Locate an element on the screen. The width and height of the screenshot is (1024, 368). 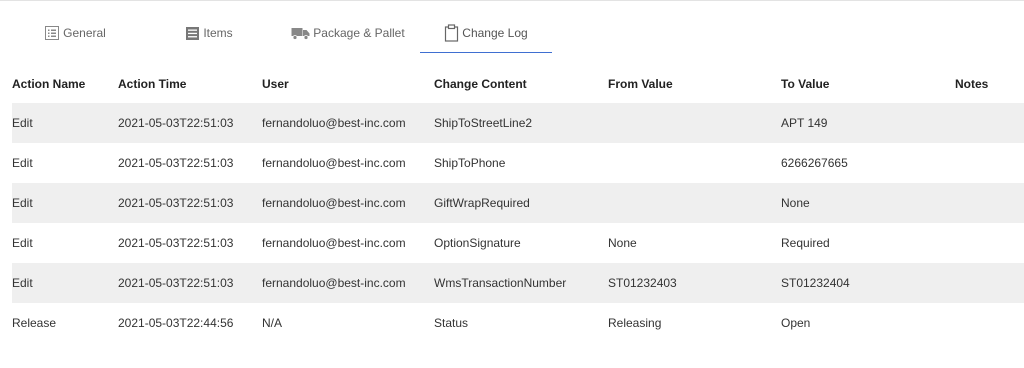
list-box-icon is located at coordinates (52, 33).